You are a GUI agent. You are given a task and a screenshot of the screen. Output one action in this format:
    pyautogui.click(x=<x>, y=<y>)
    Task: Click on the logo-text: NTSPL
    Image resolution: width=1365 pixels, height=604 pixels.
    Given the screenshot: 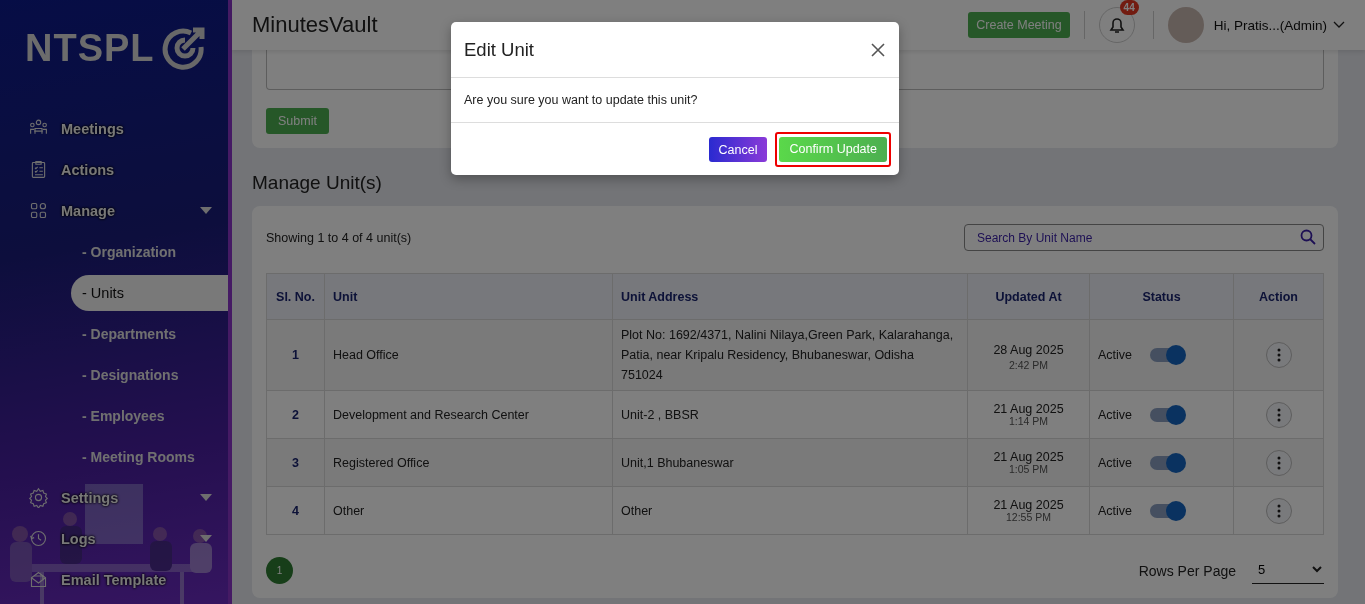 What is the action you would take?
    pyautogui.click(x=90, y=48)
    